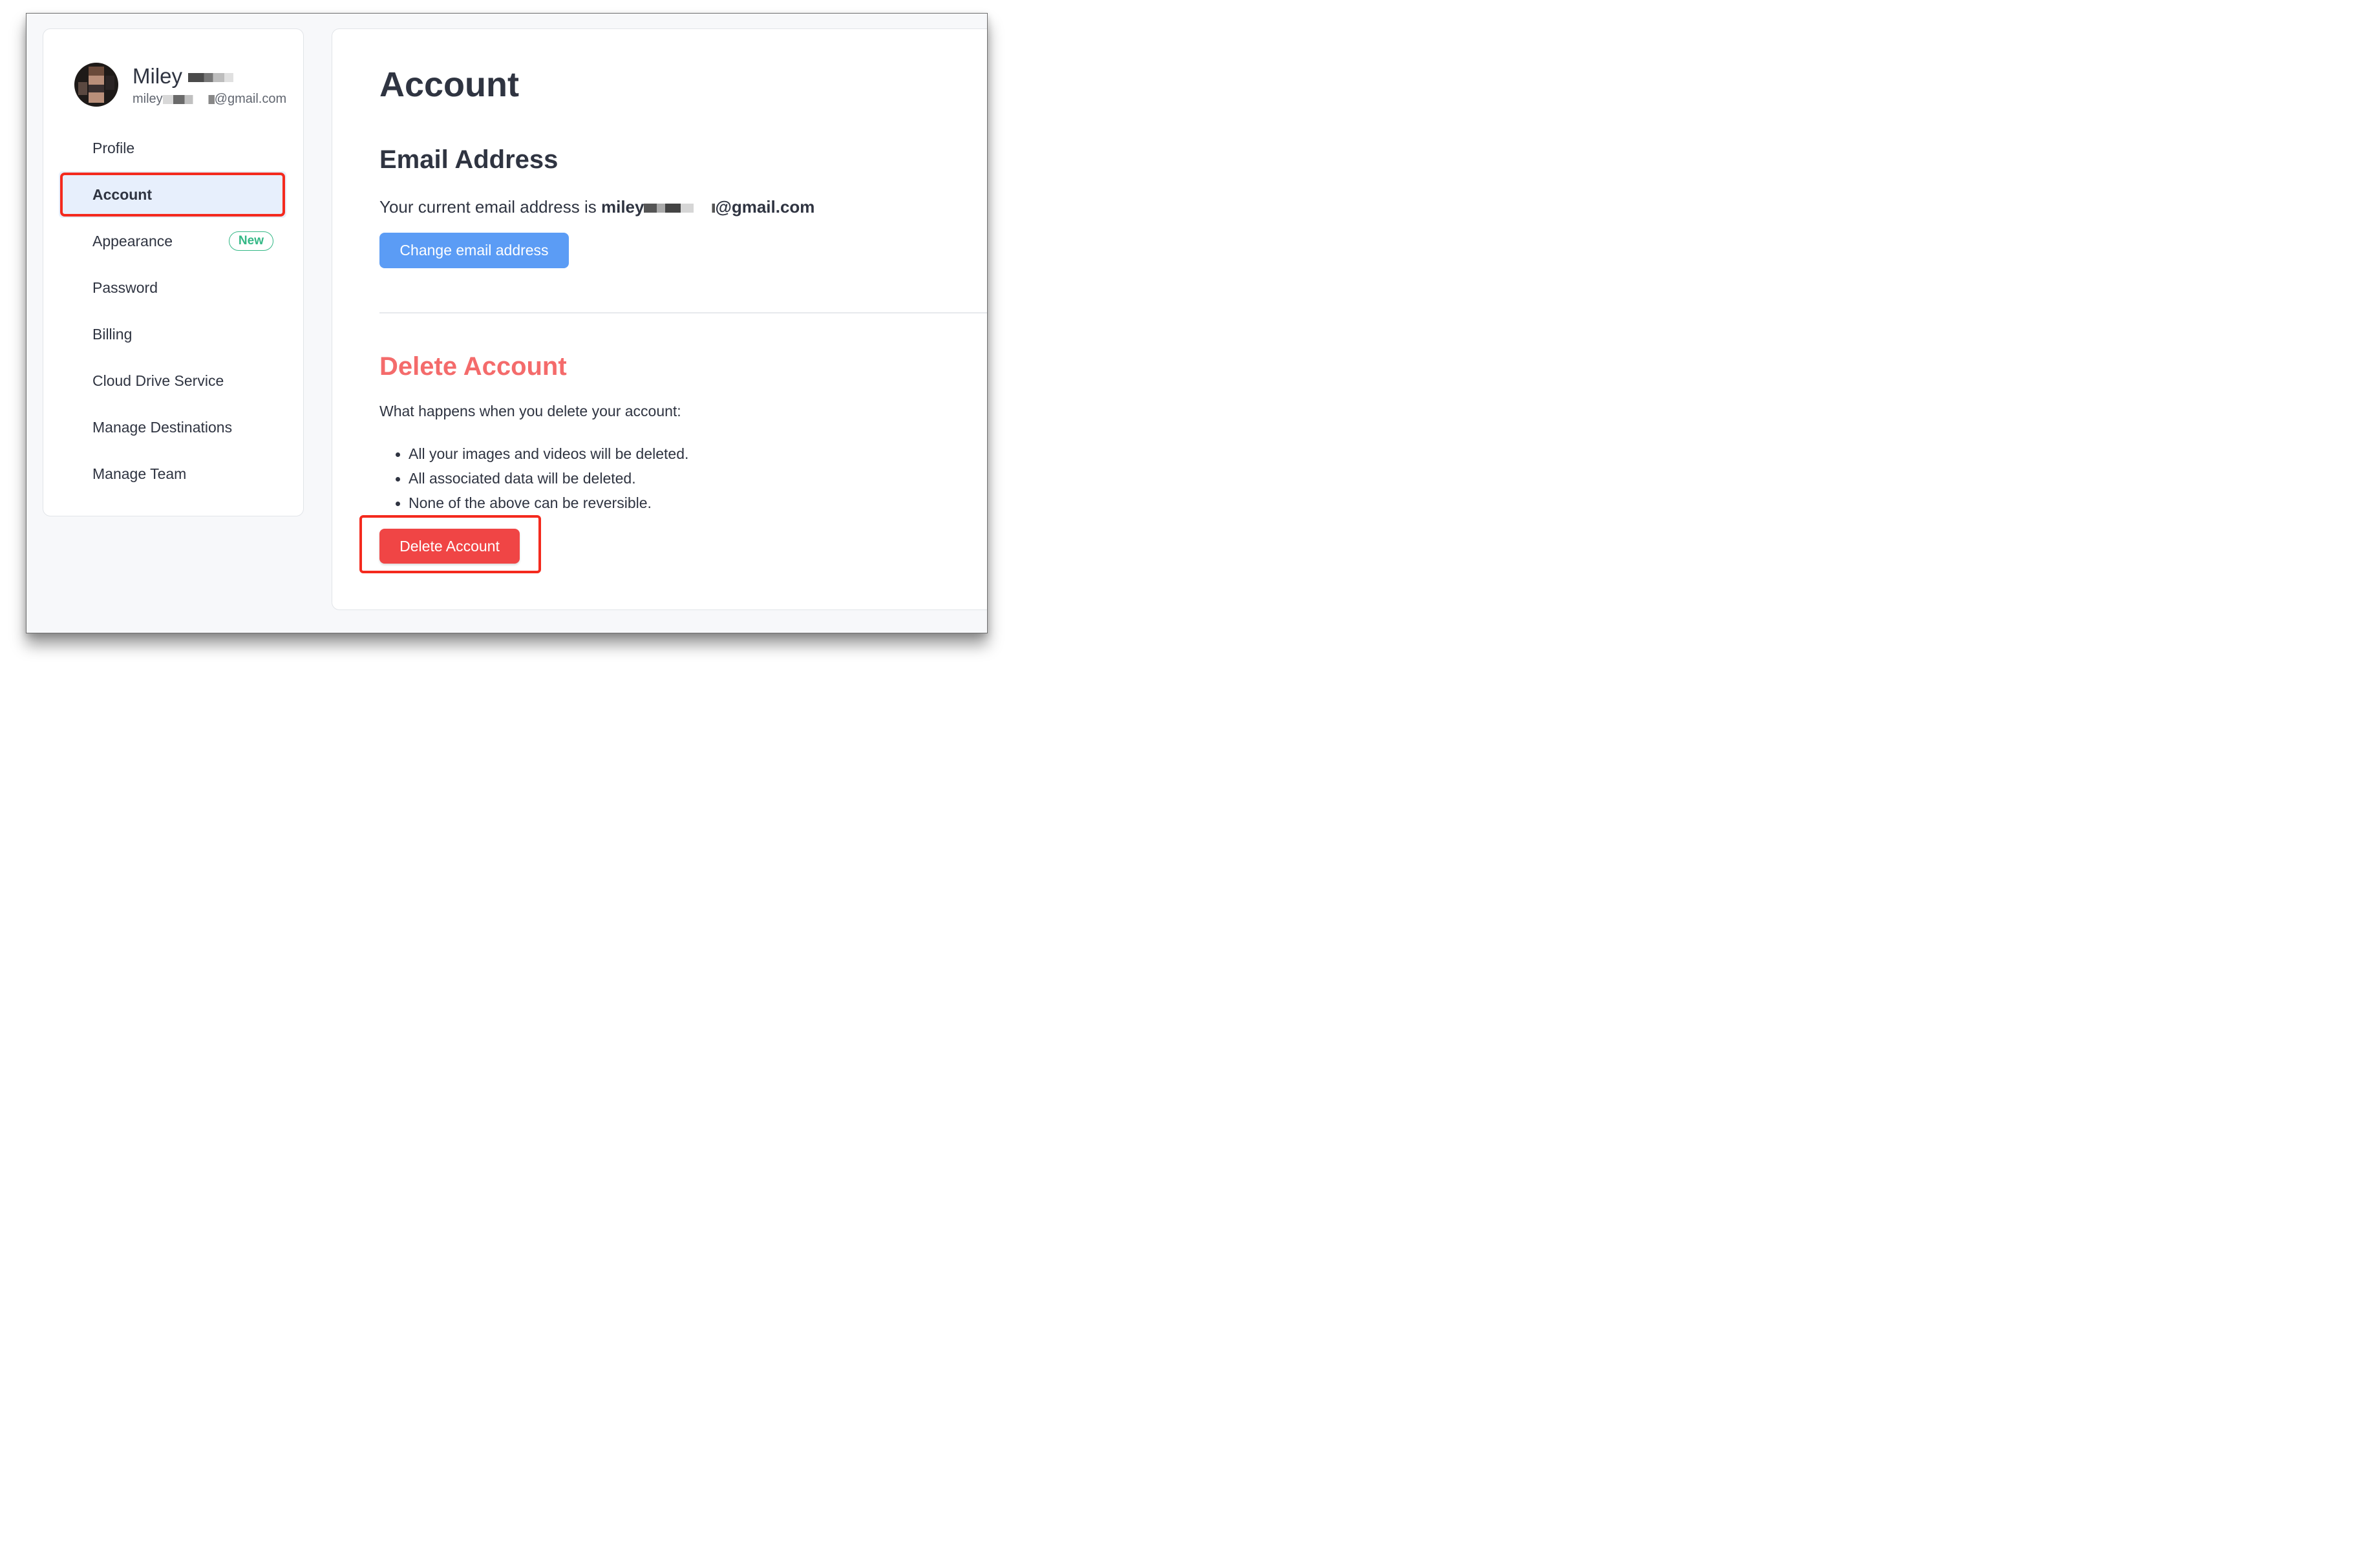  I want to click on sidebar-item-label: Billing, so click(112, 334).